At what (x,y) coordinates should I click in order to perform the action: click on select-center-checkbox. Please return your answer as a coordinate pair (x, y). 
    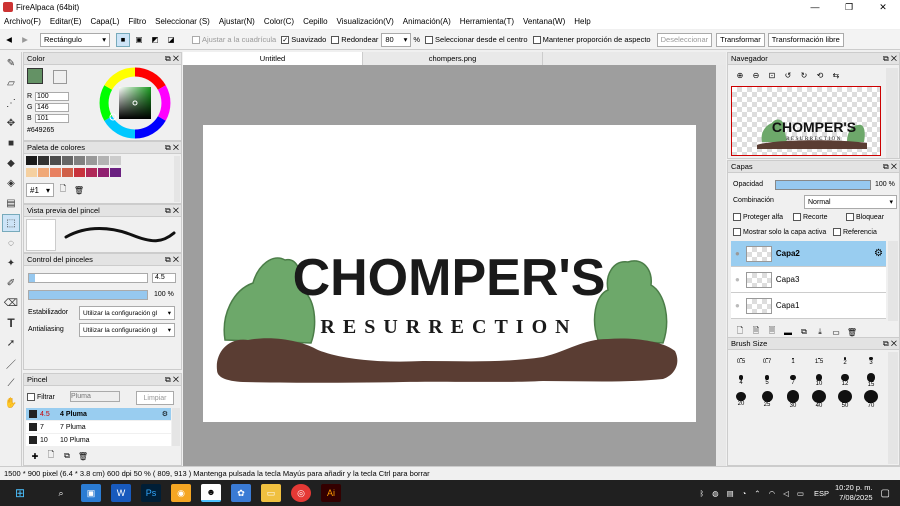
    Looking at the image, I should click on (429, 40).